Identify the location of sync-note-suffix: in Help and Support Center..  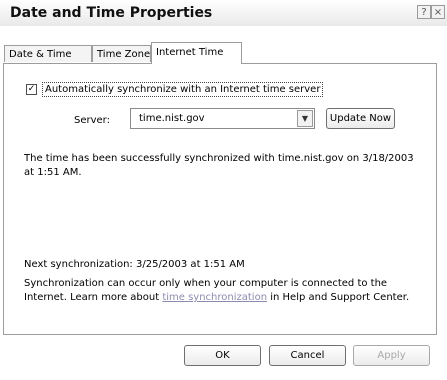
(338, 297).